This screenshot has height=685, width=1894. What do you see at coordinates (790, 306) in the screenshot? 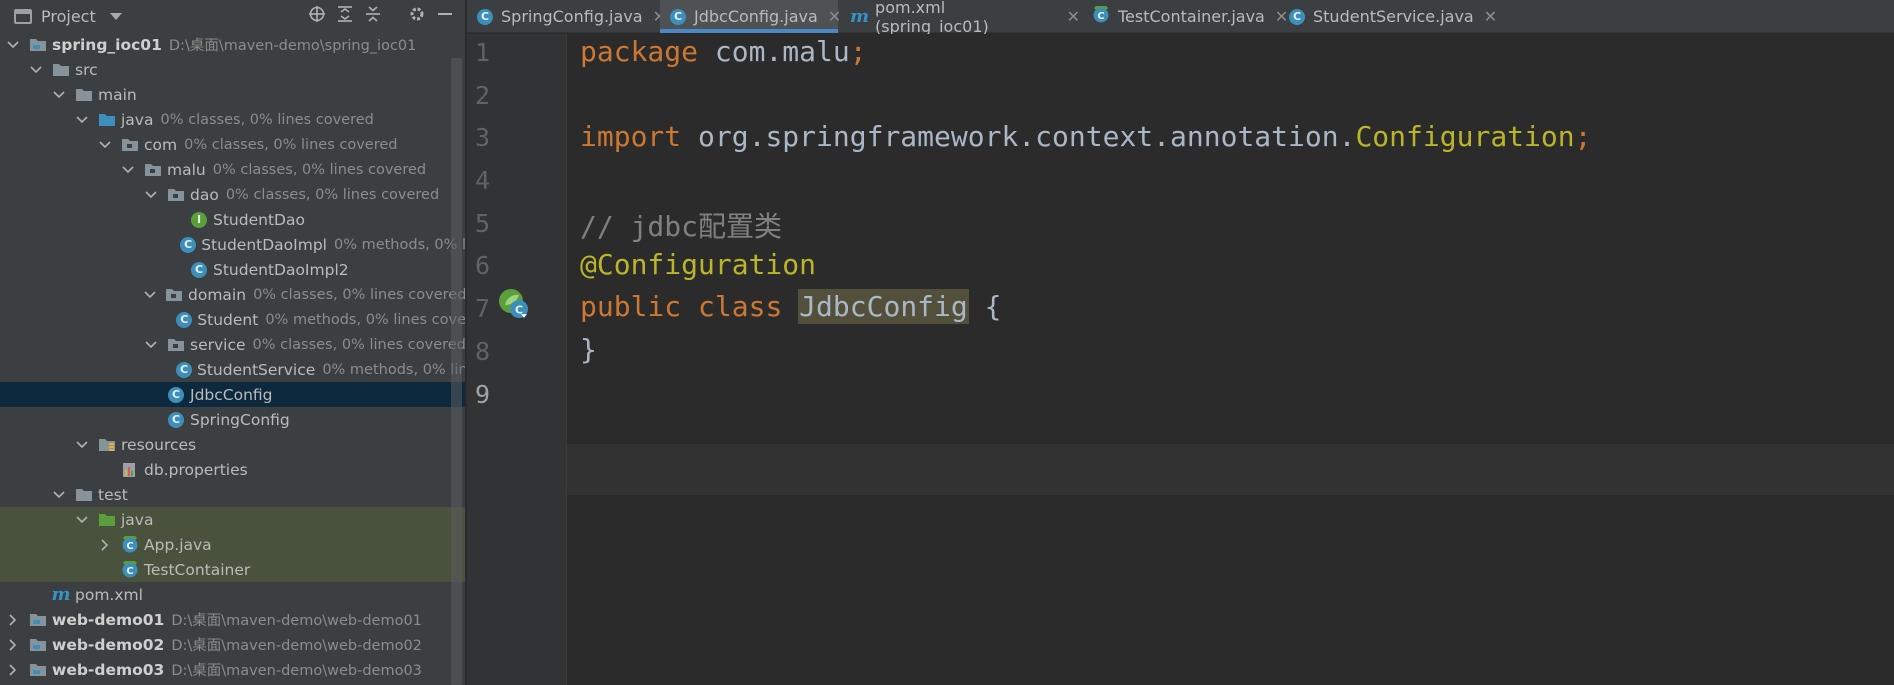
I see `code-line-7: public class JdbcConfig {` at bounding box center [790, 306].